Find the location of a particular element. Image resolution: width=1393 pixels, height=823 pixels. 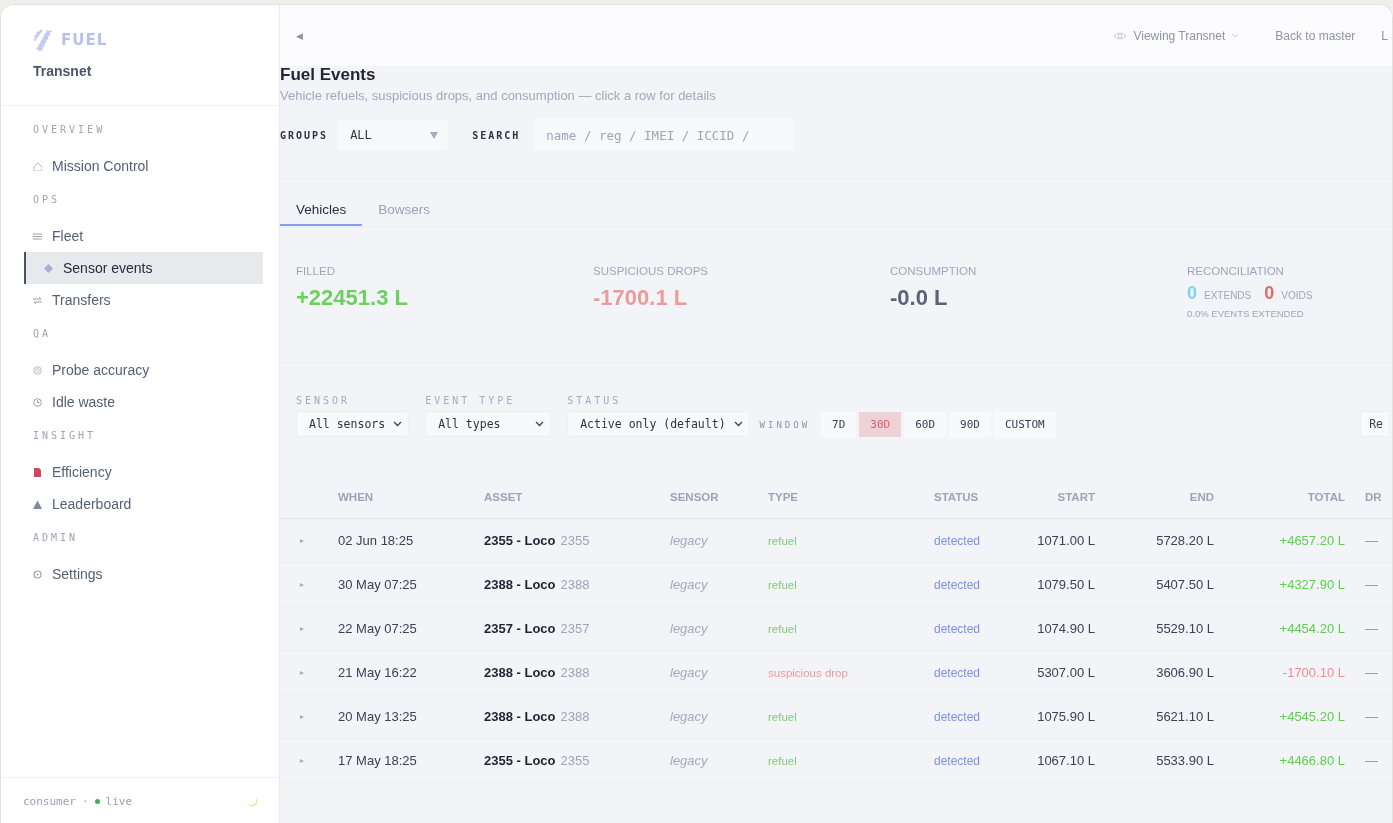

table-cell-text: +4466.80 L is located at coordinates (1311, 760).